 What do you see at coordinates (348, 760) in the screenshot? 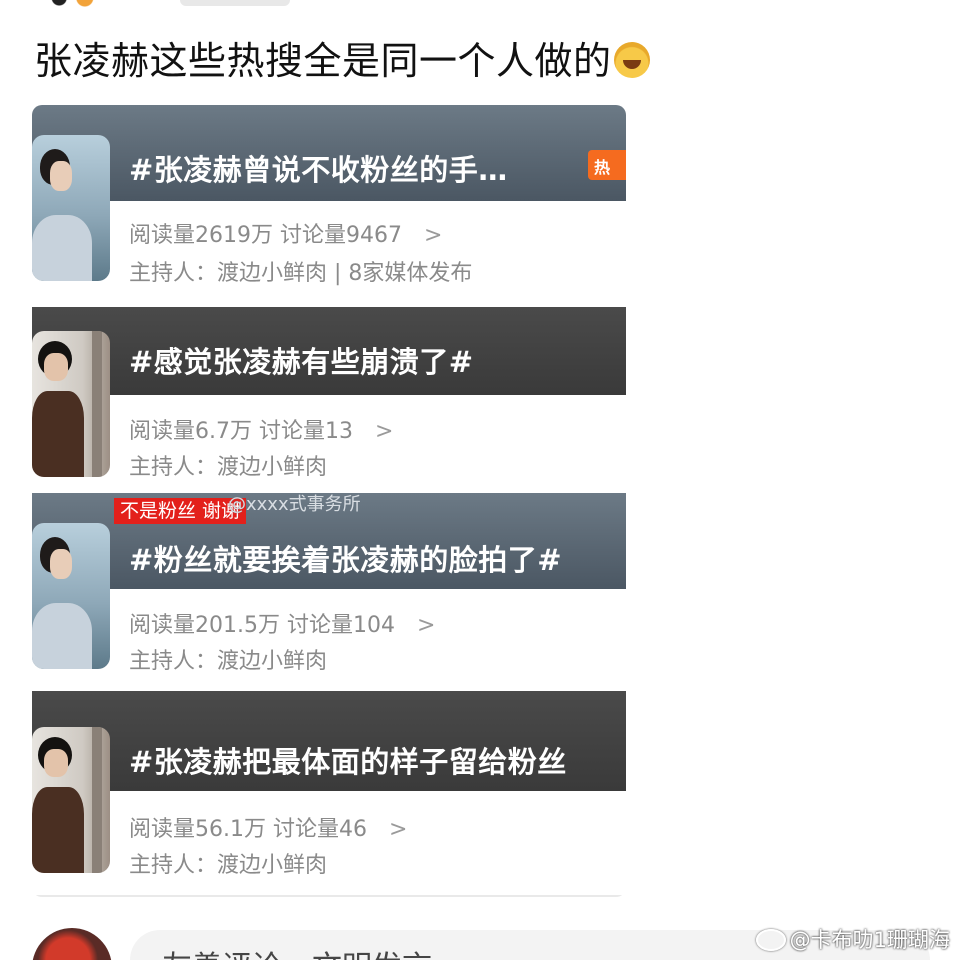
I see `topic-title: #张凌赫把最体面的样子留给粉丝` at bounding box center [348, 760].